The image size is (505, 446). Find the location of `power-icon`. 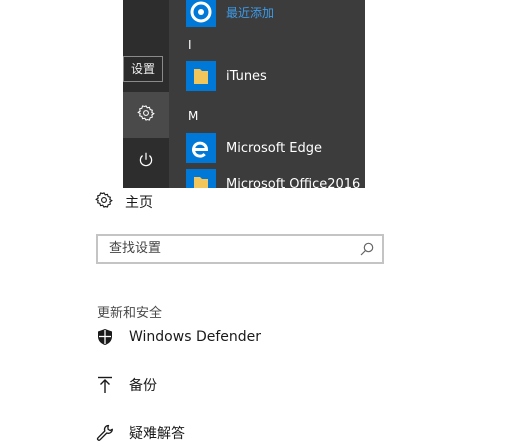

power-icon is located at coordinates (146, 162).